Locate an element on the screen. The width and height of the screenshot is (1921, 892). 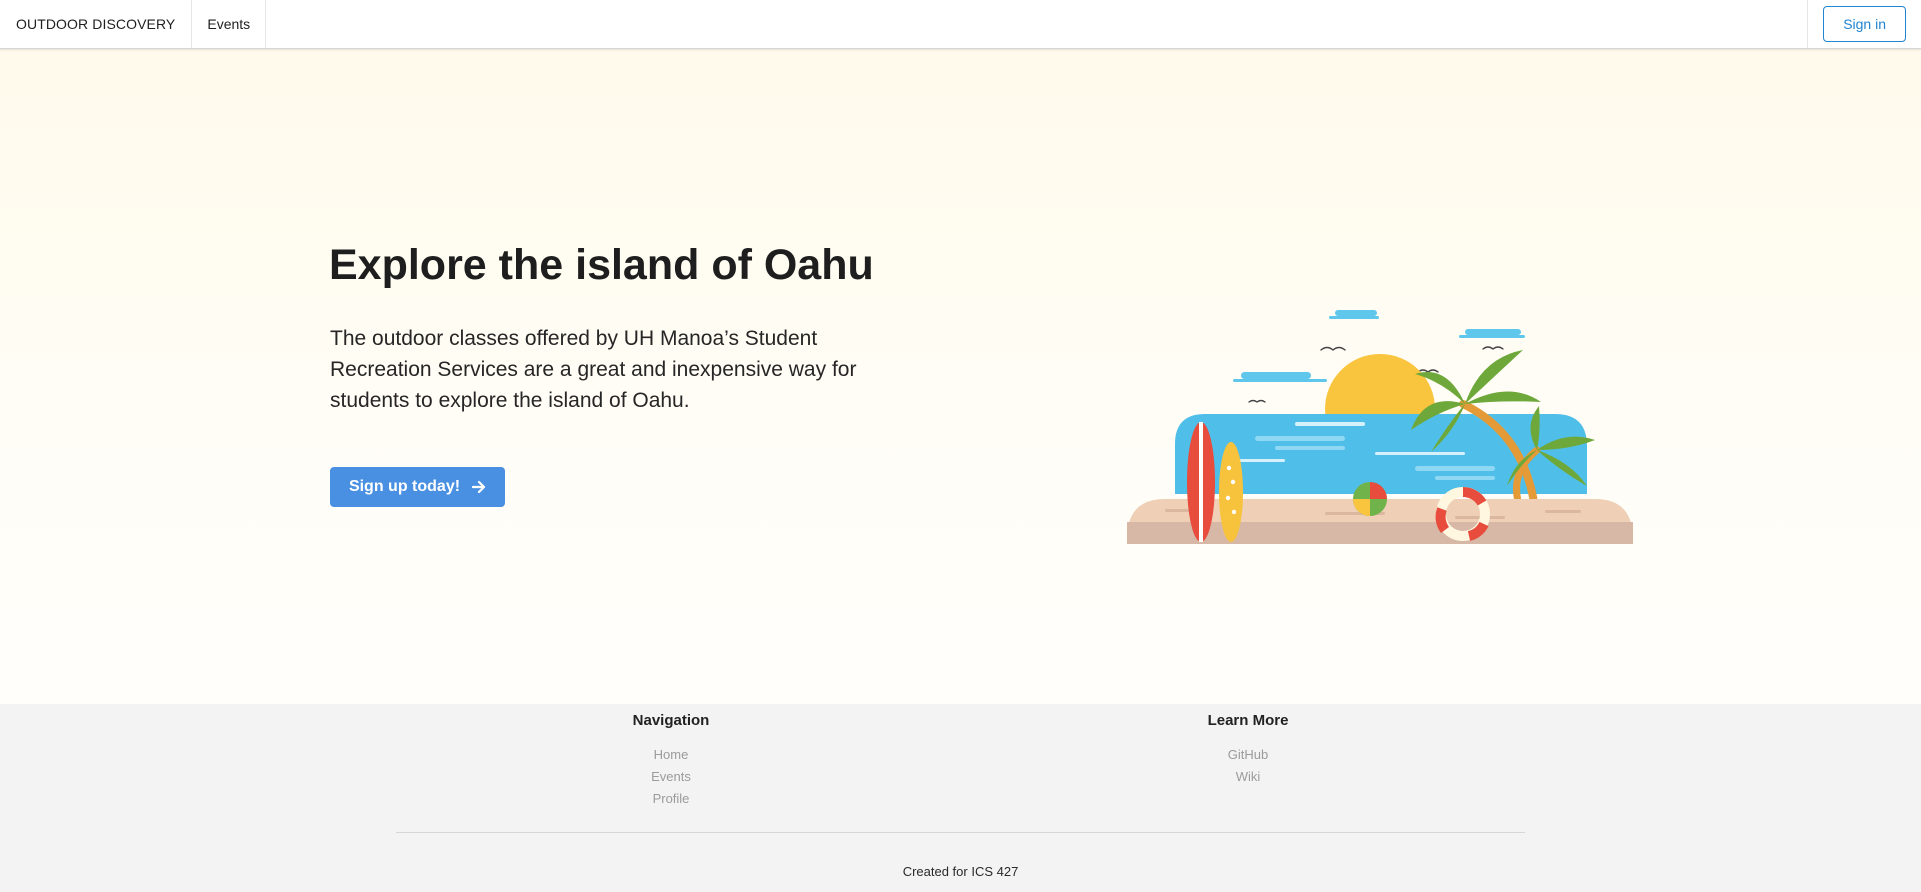
footer-link-wiki: Wiki is located at coordinates (1248, 777).